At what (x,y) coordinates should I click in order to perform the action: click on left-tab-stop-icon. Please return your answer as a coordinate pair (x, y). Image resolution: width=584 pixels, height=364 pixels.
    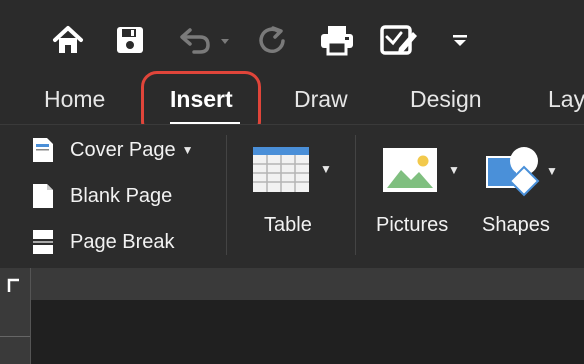
    Looking at the image, I should click on (13, 285).